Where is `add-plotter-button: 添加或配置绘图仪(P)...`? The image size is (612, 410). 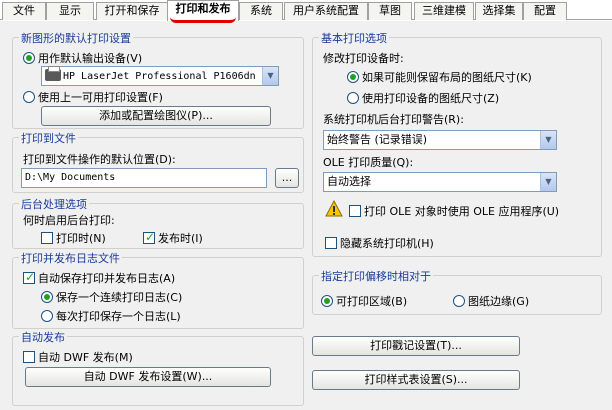
add-plotter-button: 添加或配置绘图仪(P)... is located at coordinates (156, 116).